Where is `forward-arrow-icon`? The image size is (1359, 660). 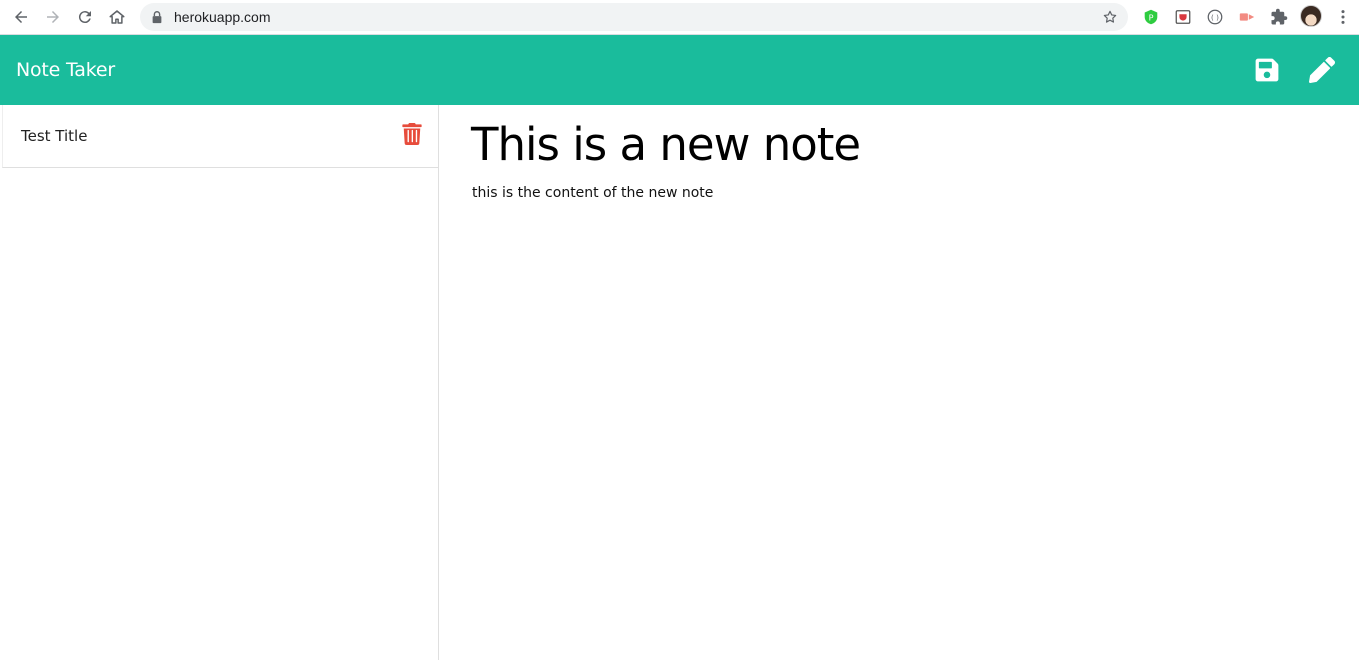 forward-arrow-icon is located at coordinates (53, 17).